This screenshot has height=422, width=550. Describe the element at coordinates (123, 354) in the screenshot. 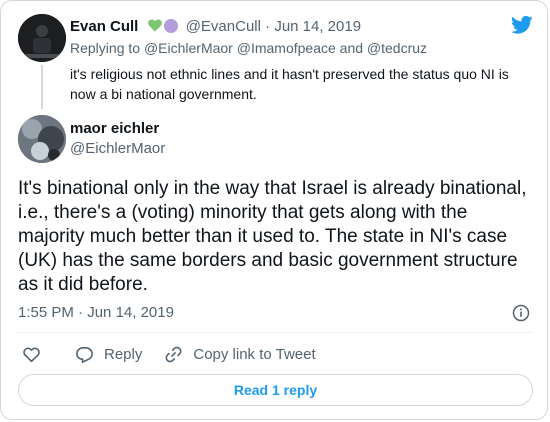

I see `reply-label: Reply` at that location.